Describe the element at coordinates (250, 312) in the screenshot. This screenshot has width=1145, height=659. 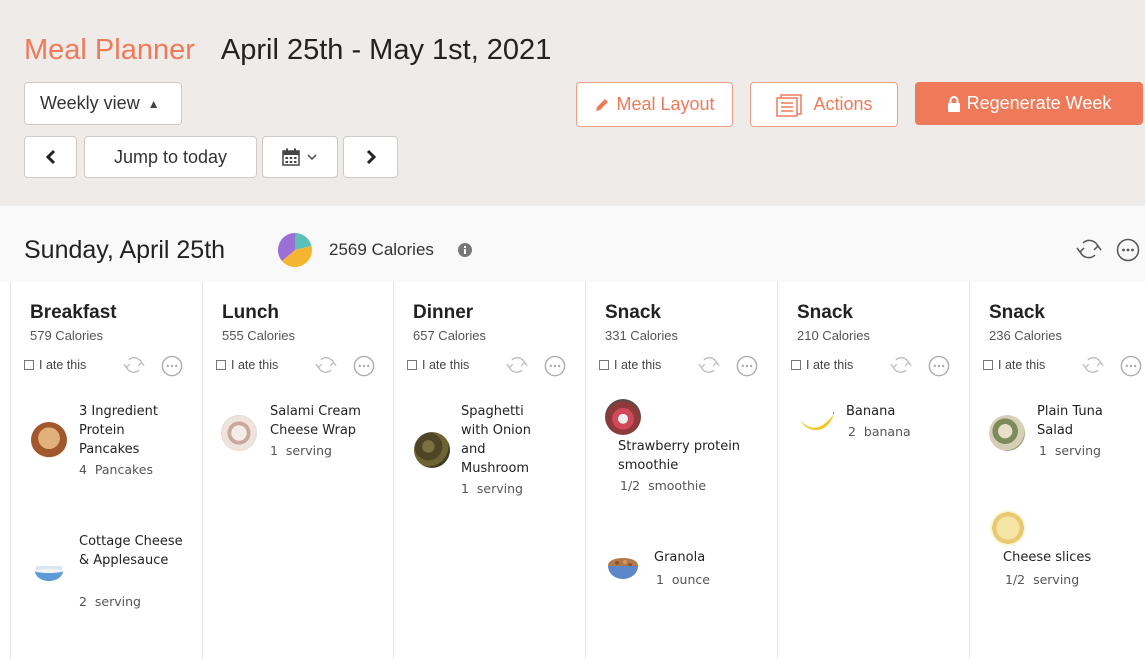
I see `meal-name: Lunch` at that location.